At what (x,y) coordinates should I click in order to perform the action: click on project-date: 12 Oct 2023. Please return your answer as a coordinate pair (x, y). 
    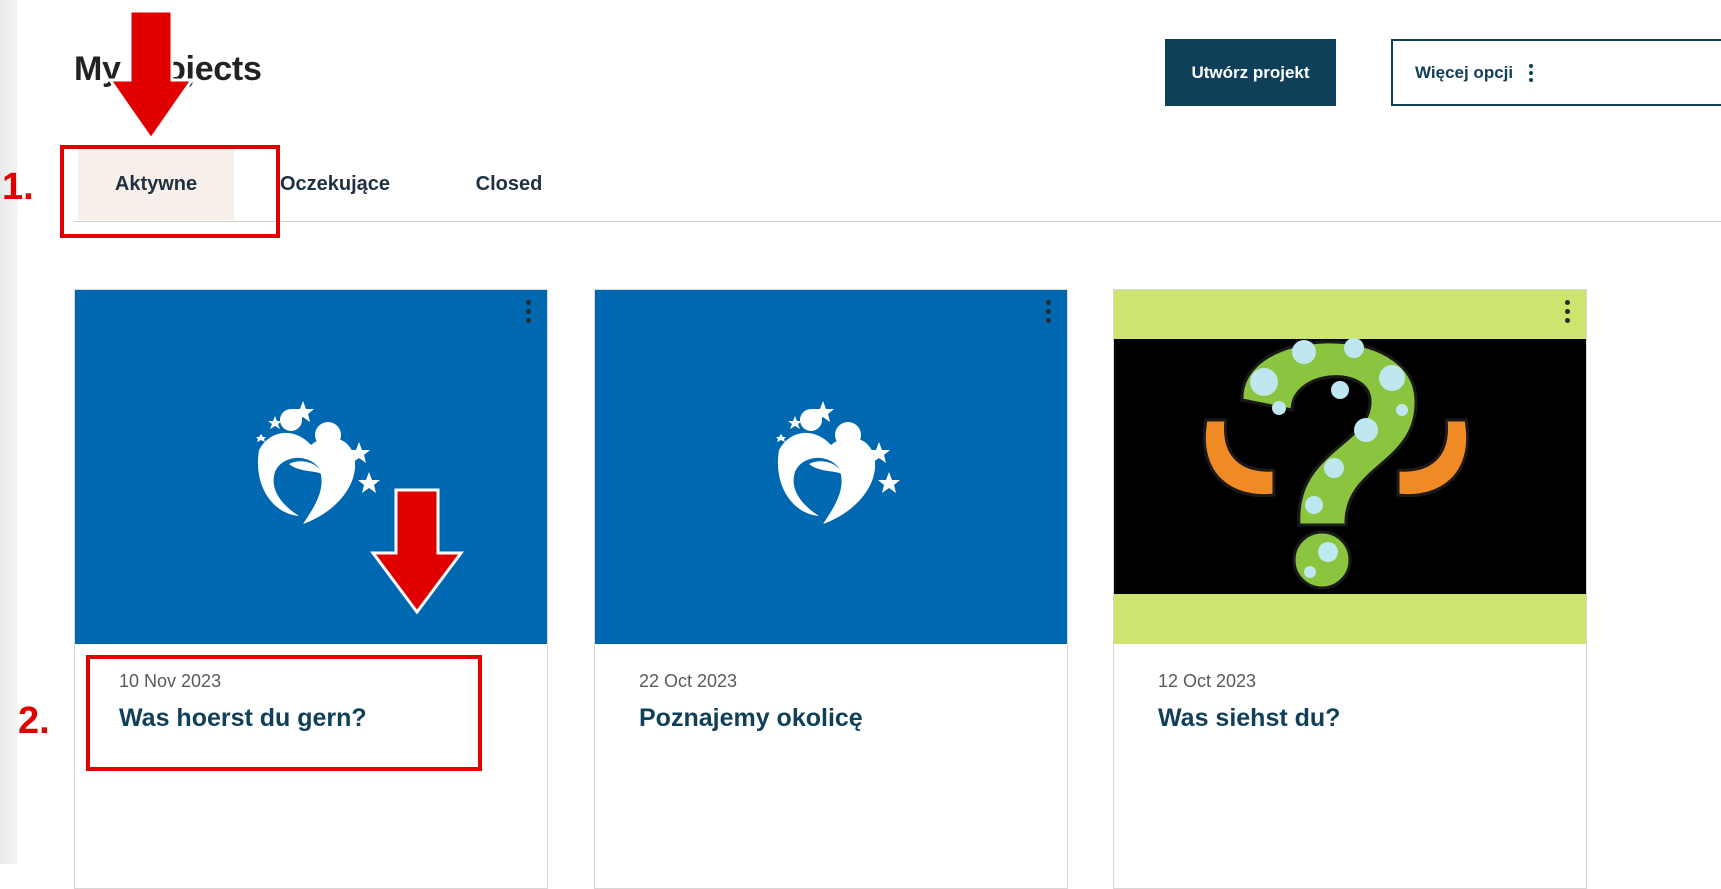
    Looking at the image, I should click on (1207, 681).